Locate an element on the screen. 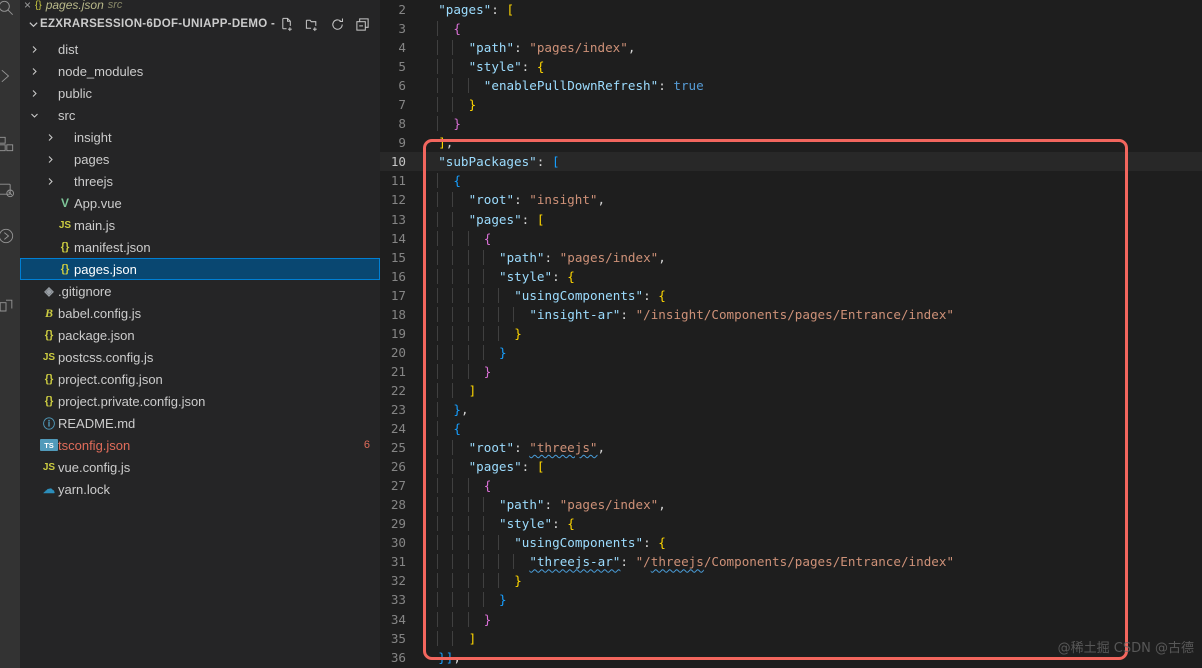  code-line: 32} is located at coordinates (791, 580).